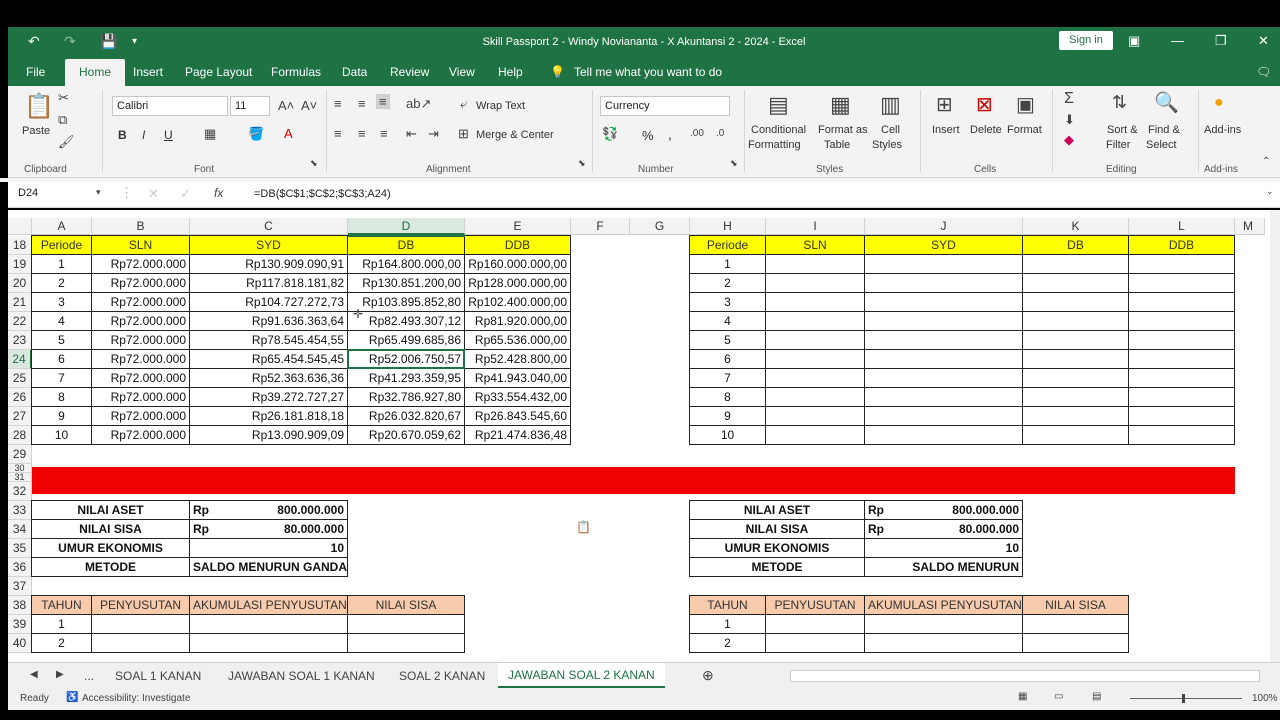  I want to click on bold-button: B, so click(122, 135).